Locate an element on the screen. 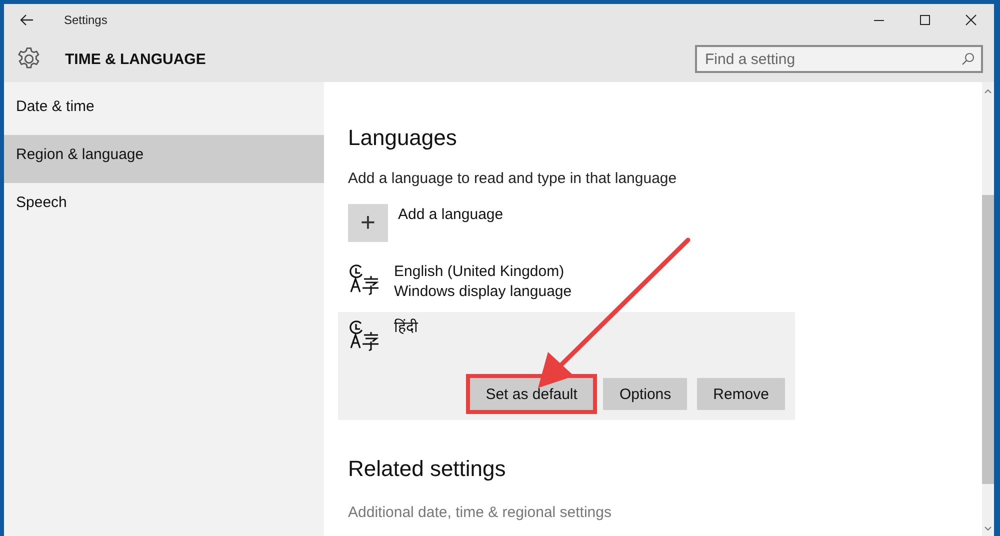  back-arrow-icon is located at coordinates (27, 20).